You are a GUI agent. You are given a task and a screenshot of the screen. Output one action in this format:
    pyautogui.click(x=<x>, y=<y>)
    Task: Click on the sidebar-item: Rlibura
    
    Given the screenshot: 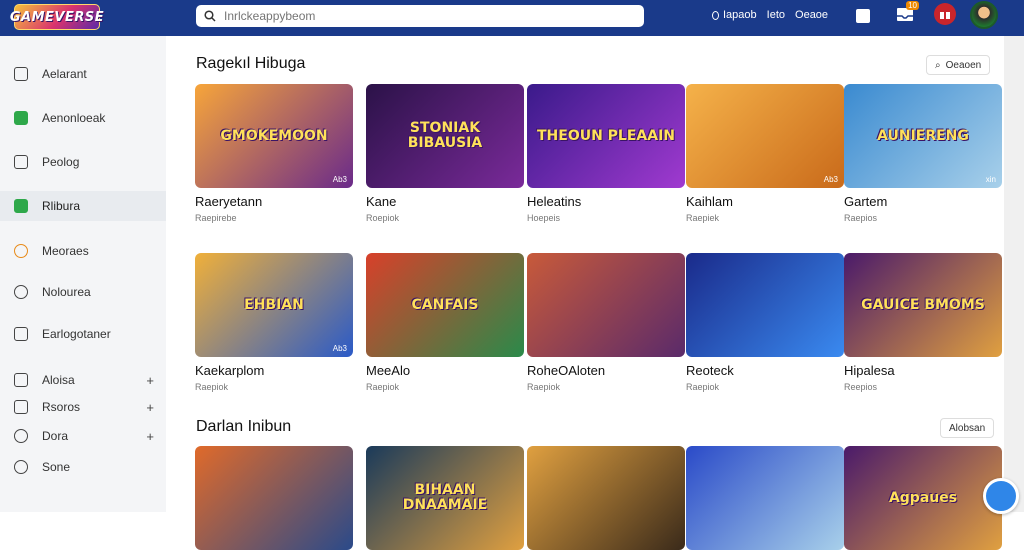 What is the action you would take?
    pyautogui.click(x=83, y=206)
    